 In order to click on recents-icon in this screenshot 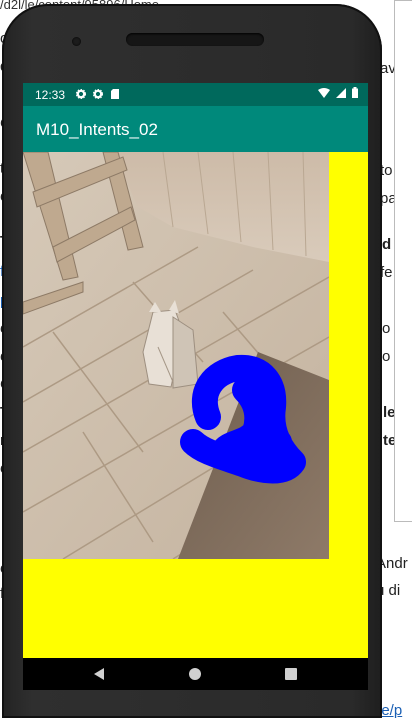, I will do `click(291, 674)`.